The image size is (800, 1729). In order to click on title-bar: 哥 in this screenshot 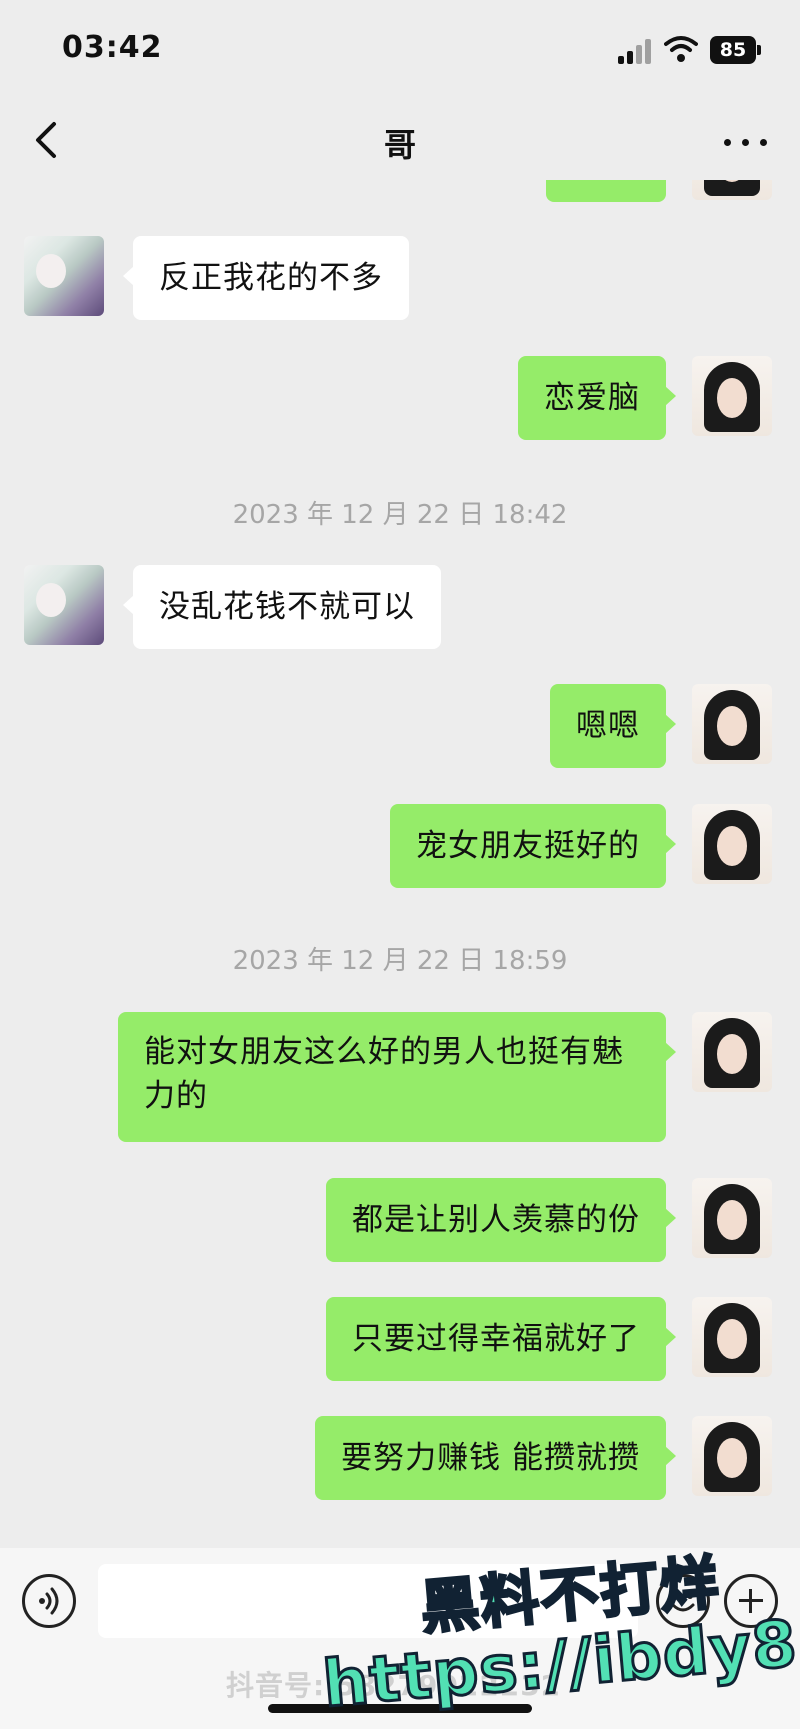, I will do `click(400, 140)`.